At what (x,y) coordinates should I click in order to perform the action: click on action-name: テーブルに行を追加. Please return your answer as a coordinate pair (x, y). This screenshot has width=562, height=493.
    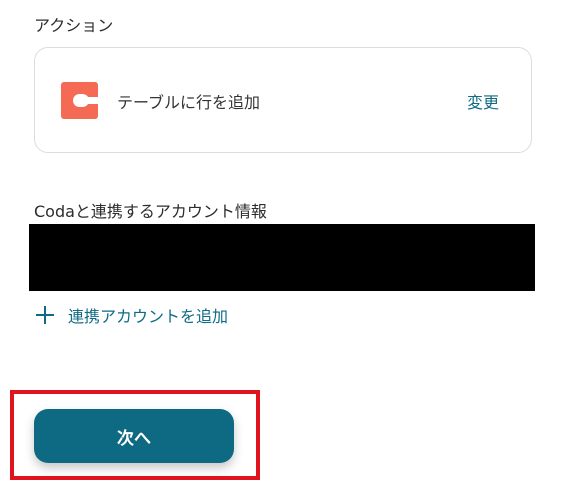
    Looking at the image, I should click on (189, 102).